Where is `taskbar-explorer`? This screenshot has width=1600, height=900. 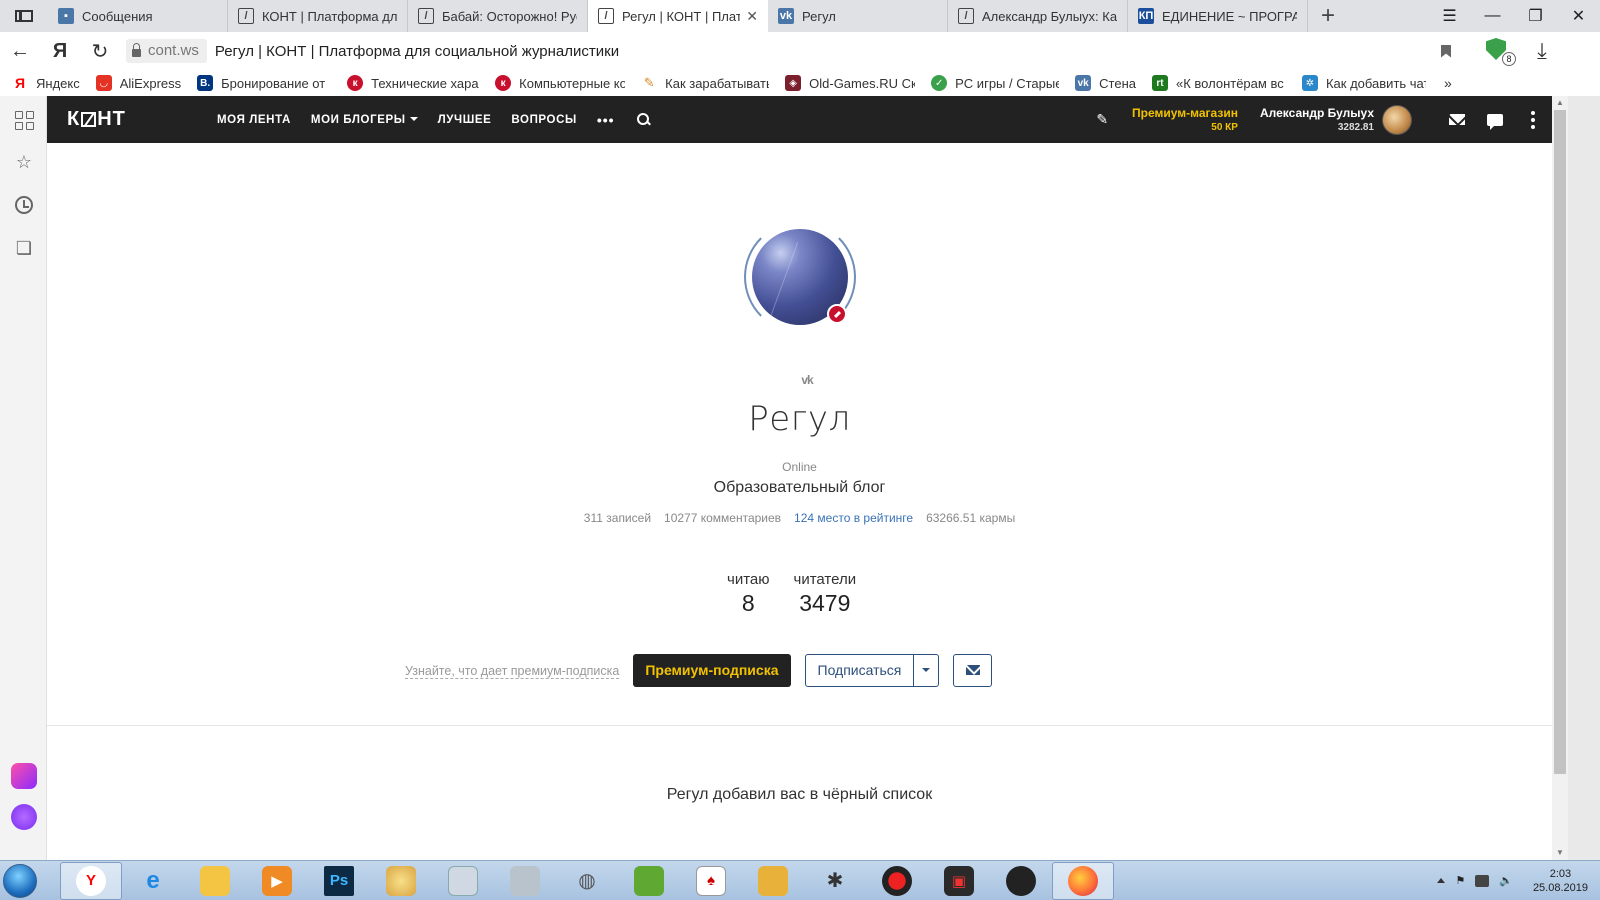 taskbar-explorer is located at coordinates (215, 881).